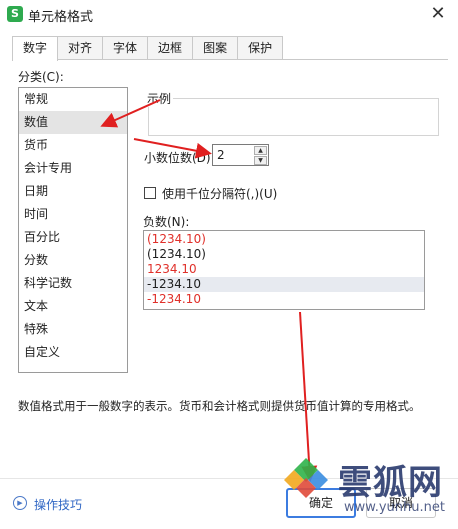 Image resolution: width=458 pixels, height=529 pixels. What do you see at coordinates (73, 237) in the screenshot?
I see `category-item-percentage: 百分比` at bounding box center [73, 237].